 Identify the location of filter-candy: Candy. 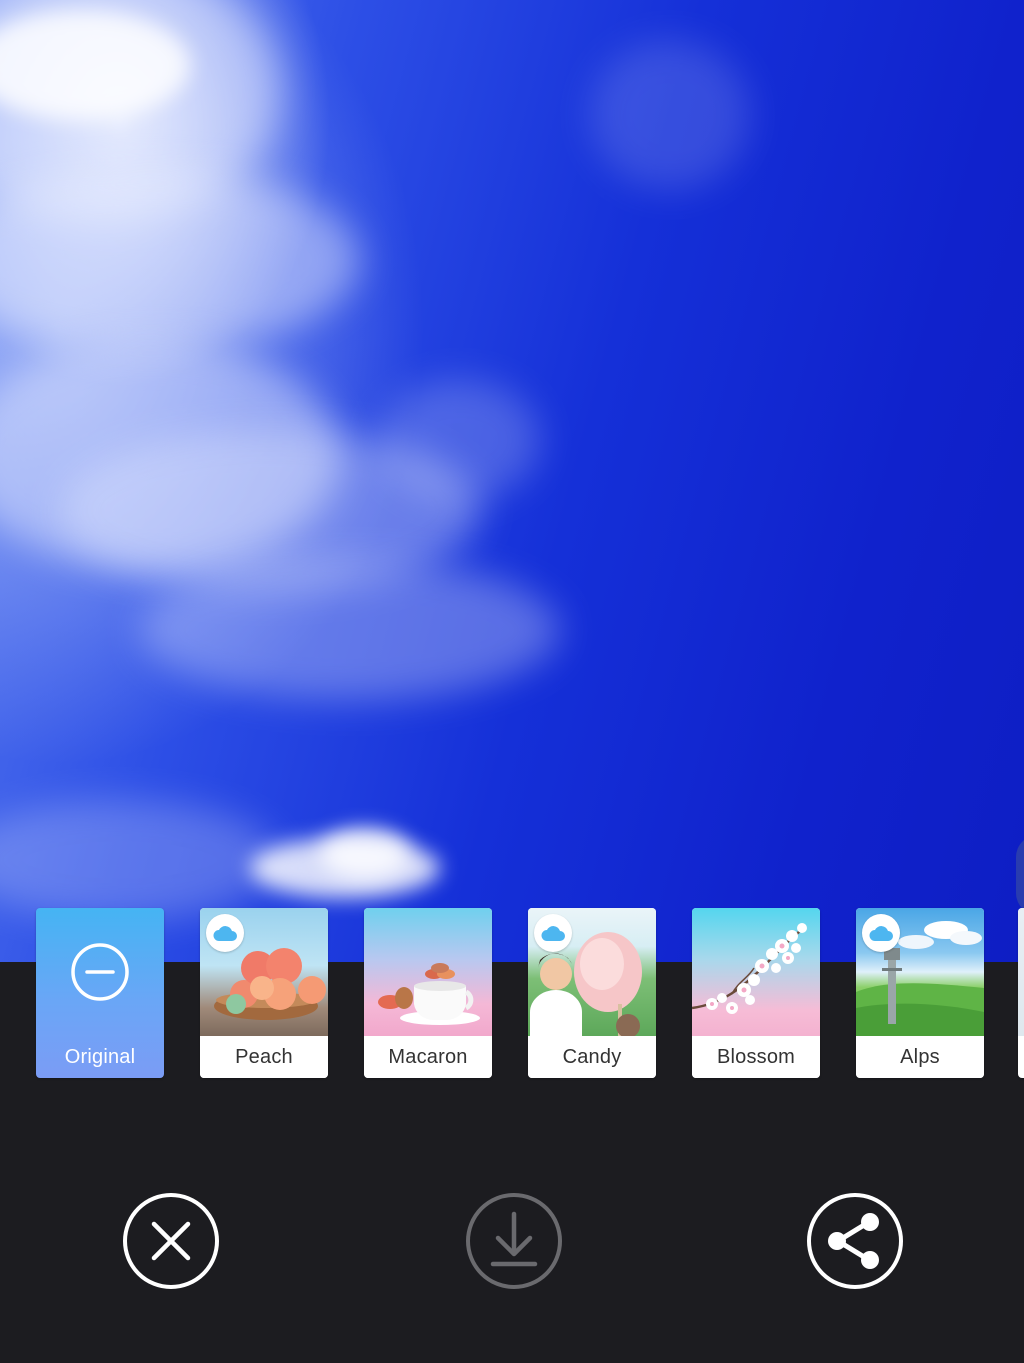
(592, 993).